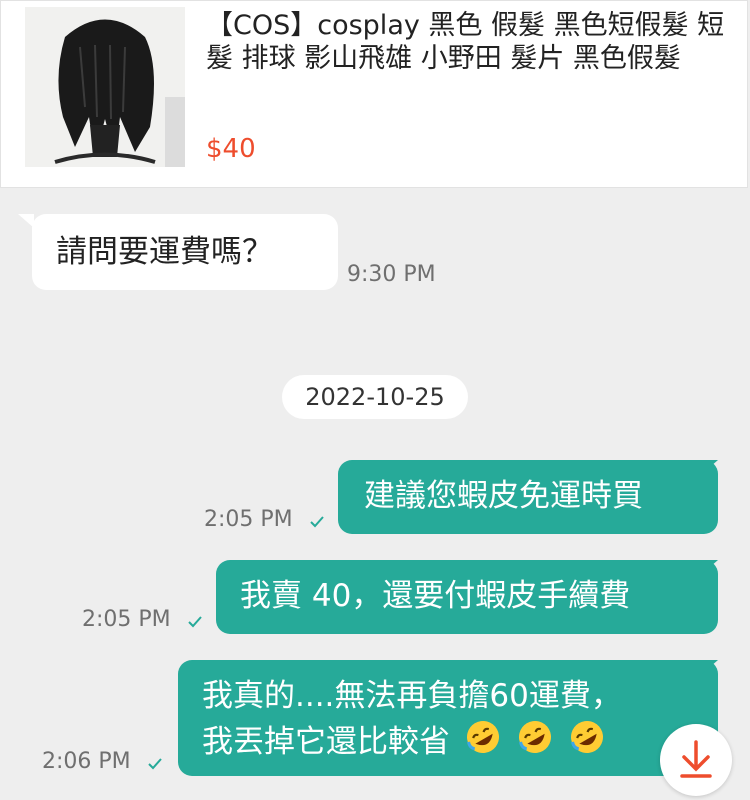 The height and width of the screenshot is (800, 750). I want to click on message-time: 2:06 PM, so click(86, 761).